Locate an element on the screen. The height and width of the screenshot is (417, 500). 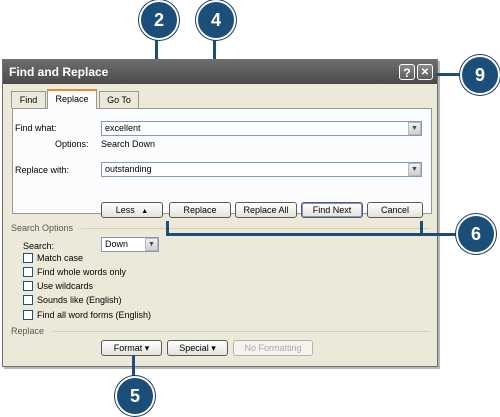
help-icon: ? is located at coordinates (407, 73).